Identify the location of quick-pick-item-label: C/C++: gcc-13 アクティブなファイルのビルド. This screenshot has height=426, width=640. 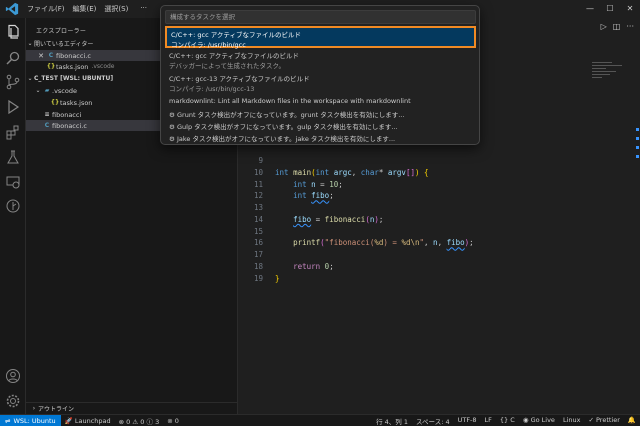
(239, 79).